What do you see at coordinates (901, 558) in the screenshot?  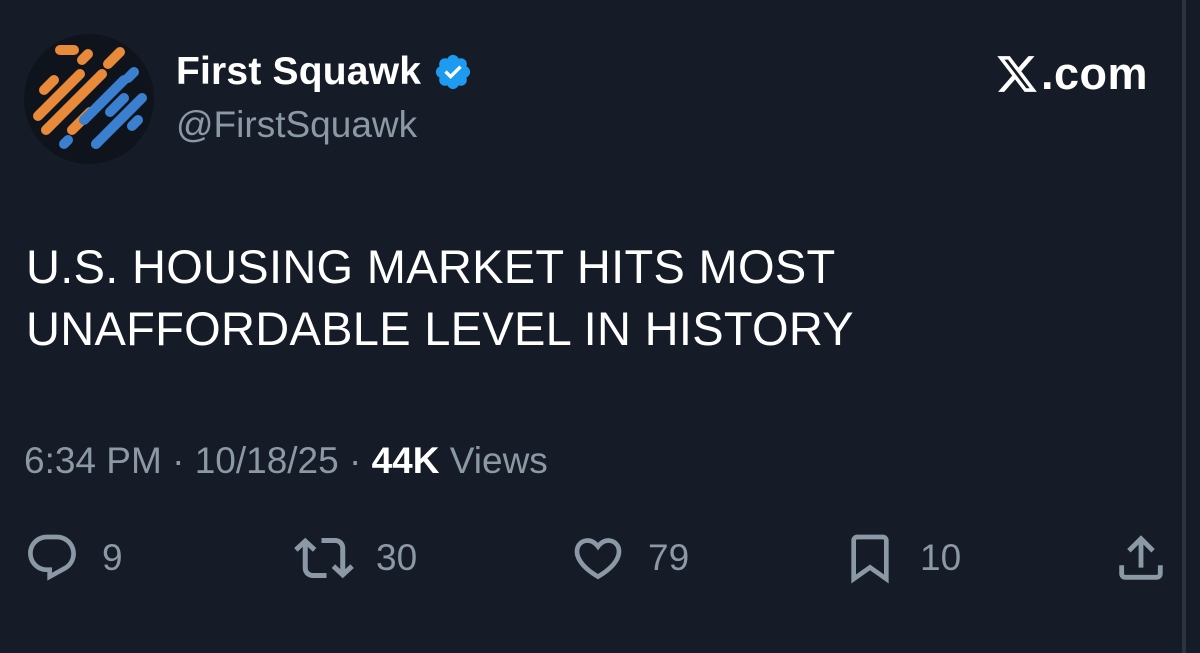 I see `bookmark-button: 10` at bounding box center [901, 558].